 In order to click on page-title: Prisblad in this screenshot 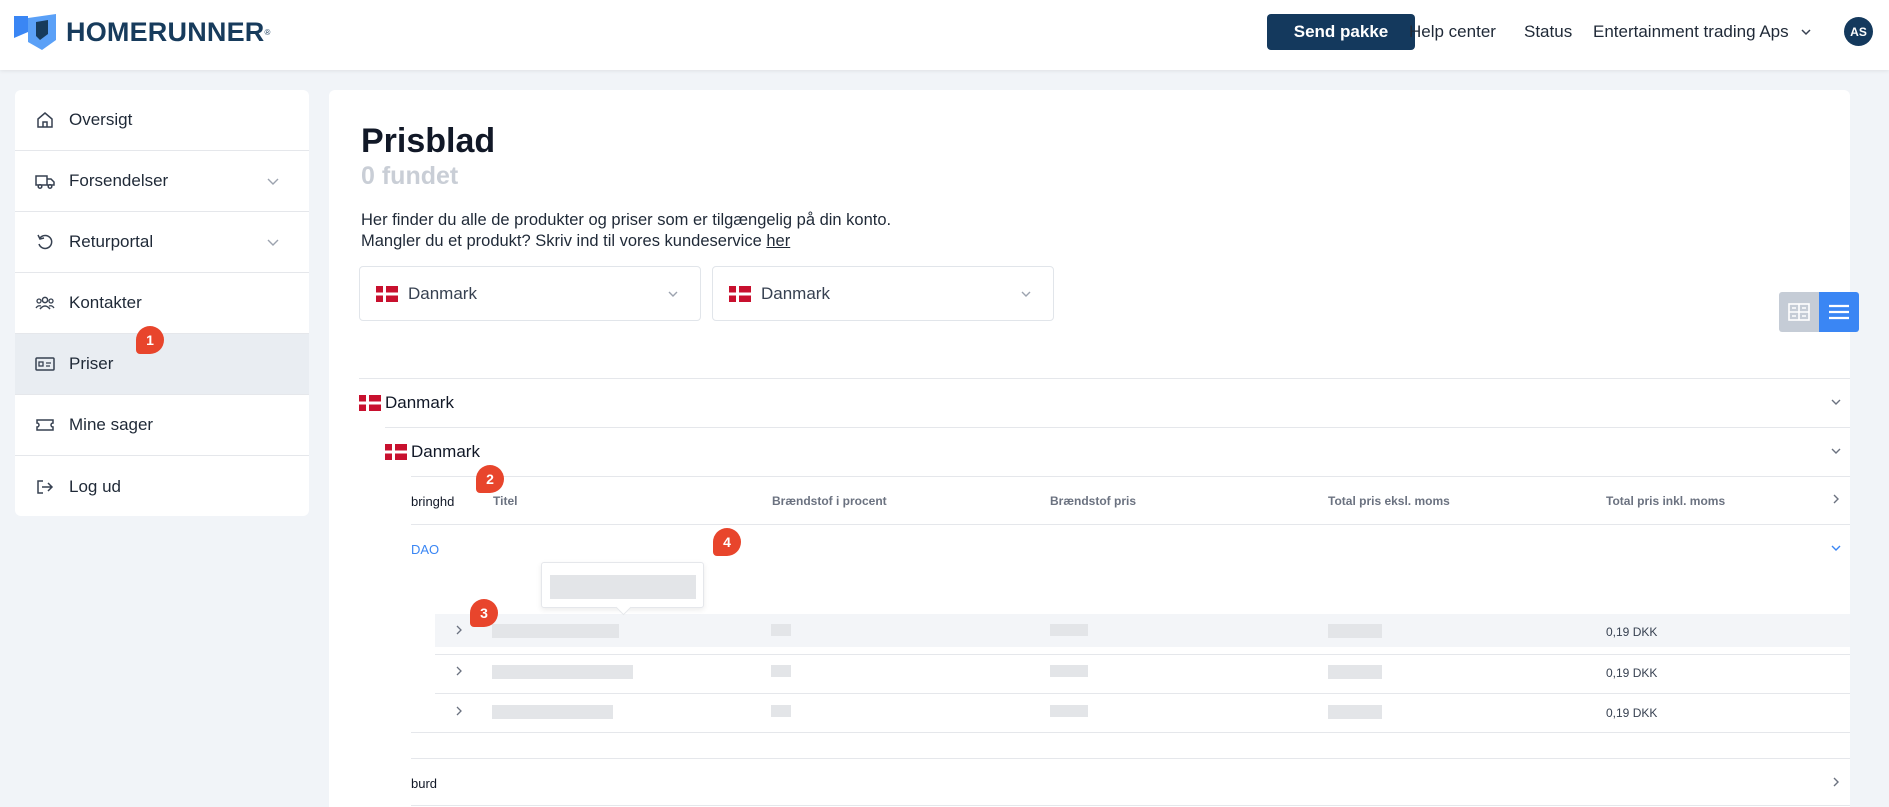, I will do `click(428, 141)`.